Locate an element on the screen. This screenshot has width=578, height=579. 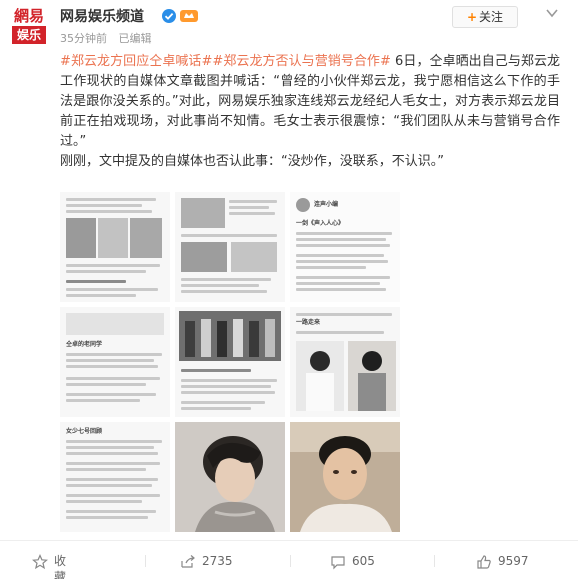
selfie-photo is located at coordinates (345, 477).